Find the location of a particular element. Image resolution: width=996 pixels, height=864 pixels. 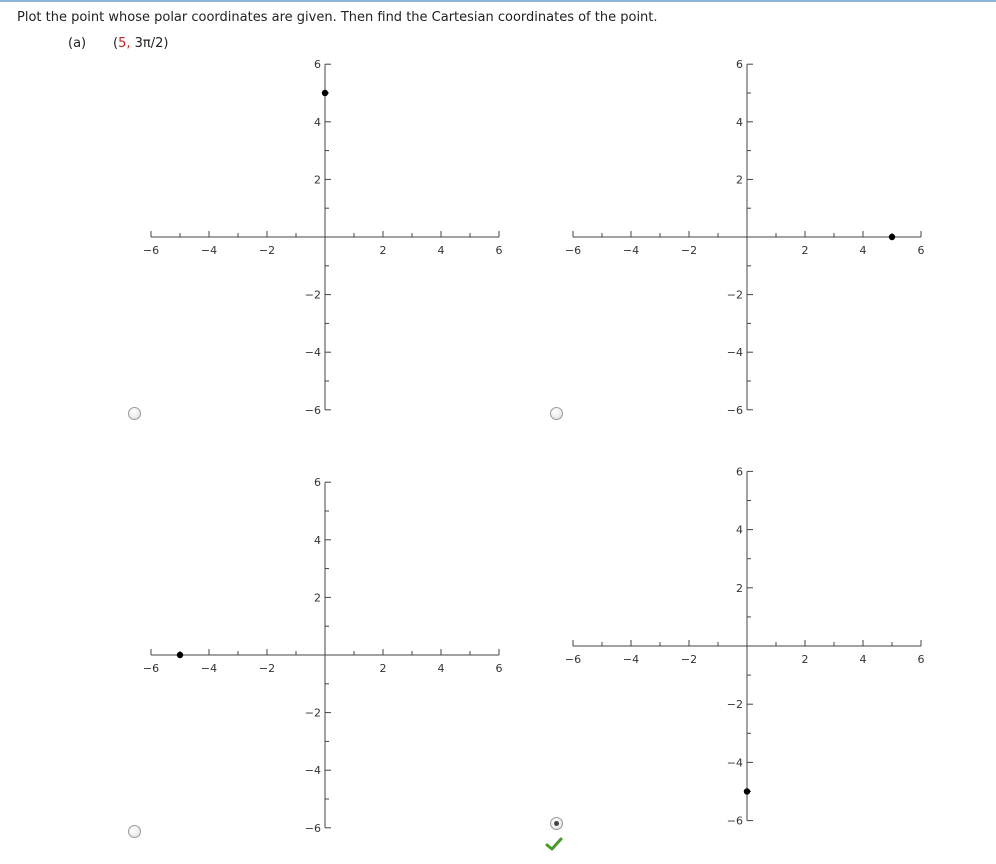

option-a-radio is located at coordinates (134, 413).